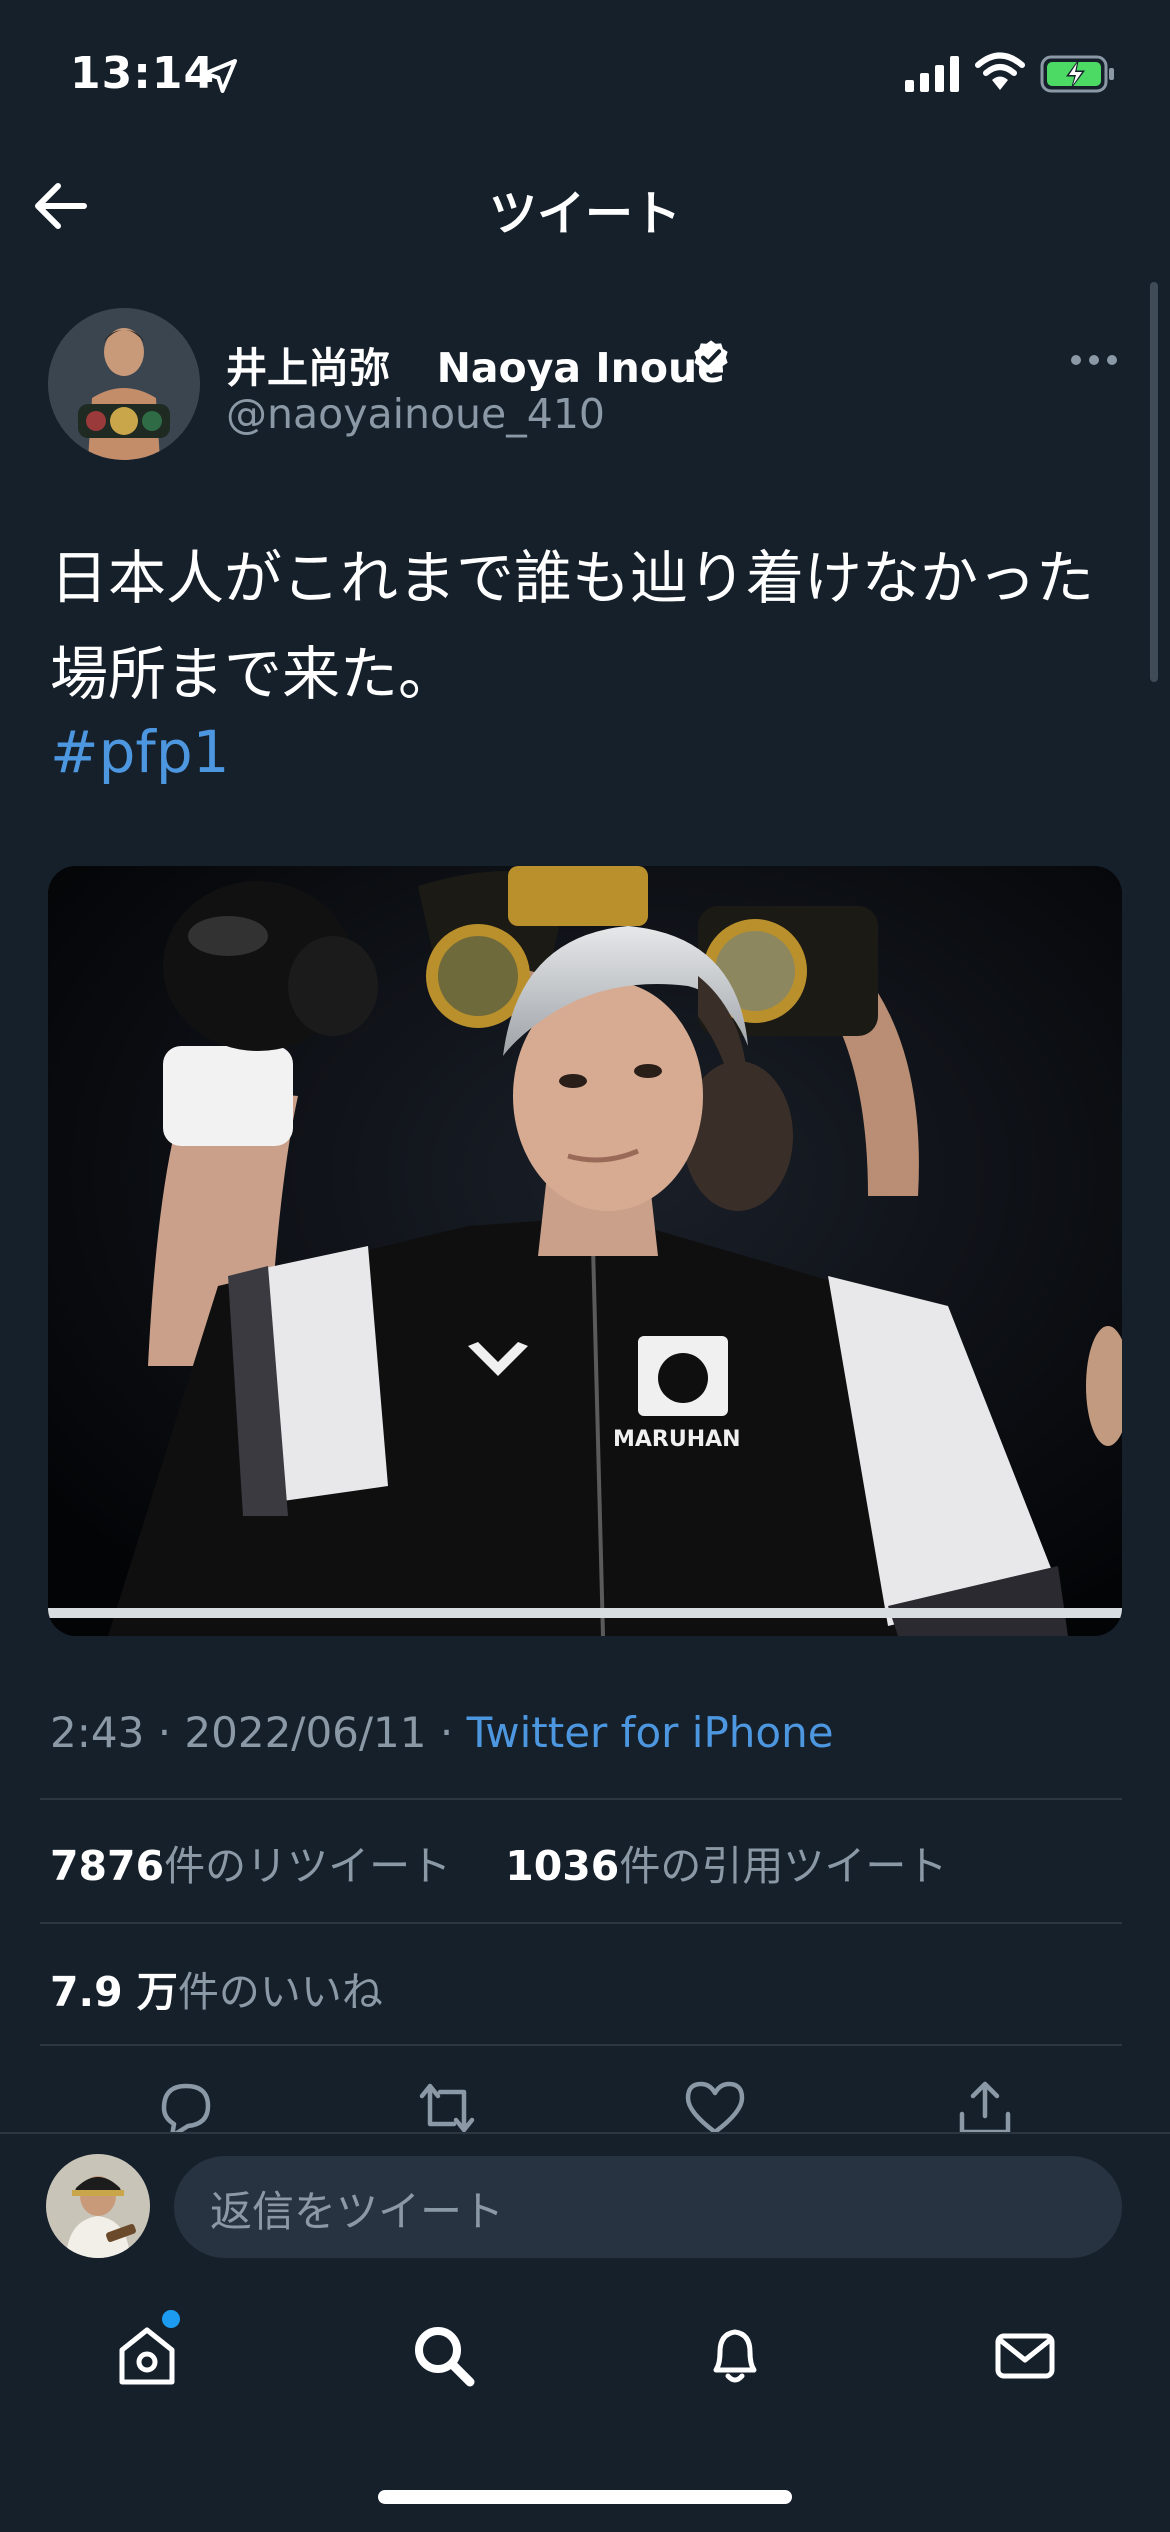  Describe the element at coordinates (677, 1439) in the screenshot. I see `photo-jacket-logo-text: MARUHAN` at that location.